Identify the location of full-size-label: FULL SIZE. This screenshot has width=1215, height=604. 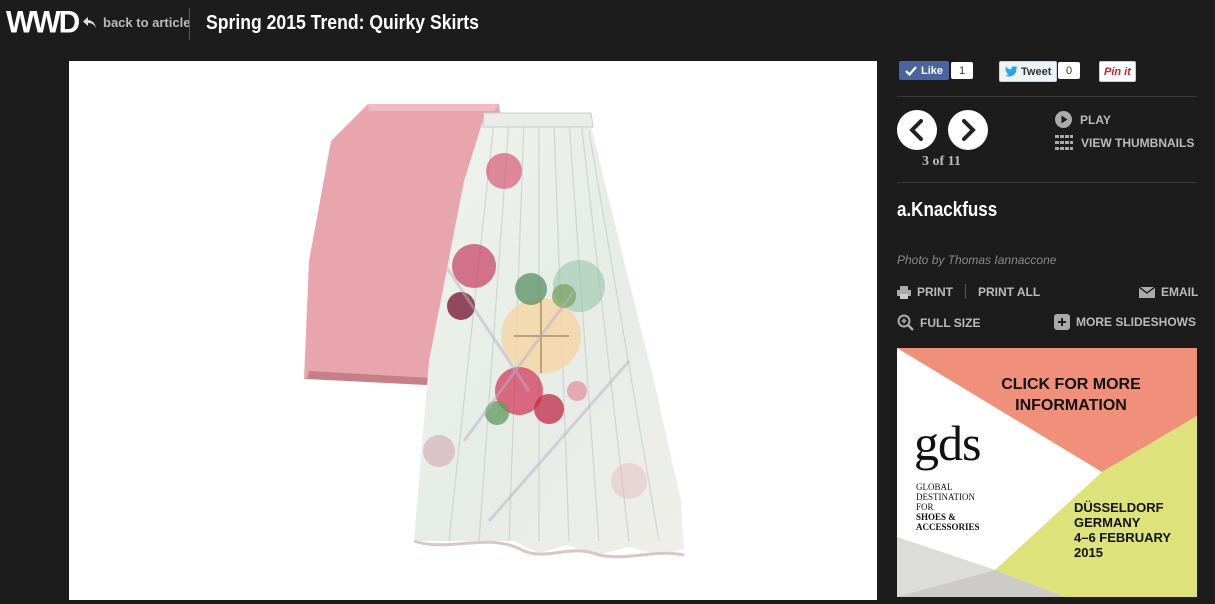
(950, 322).